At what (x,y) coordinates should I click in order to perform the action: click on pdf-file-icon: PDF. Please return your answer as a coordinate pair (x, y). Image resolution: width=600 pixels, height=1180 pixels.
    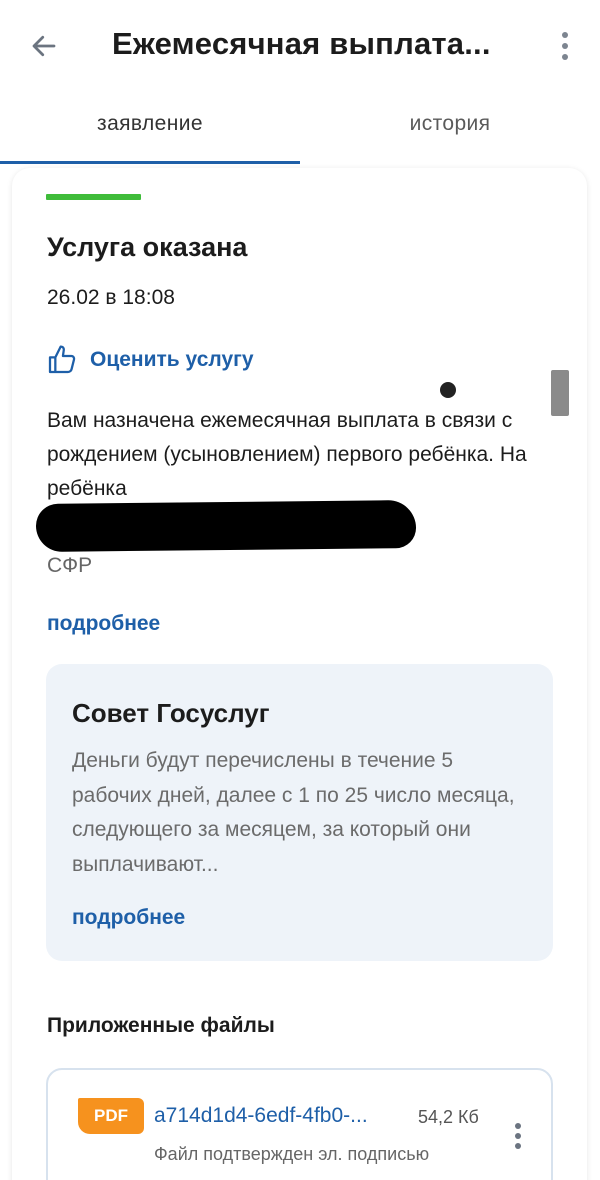
    Looking at the image, I should click on (111, 1116).